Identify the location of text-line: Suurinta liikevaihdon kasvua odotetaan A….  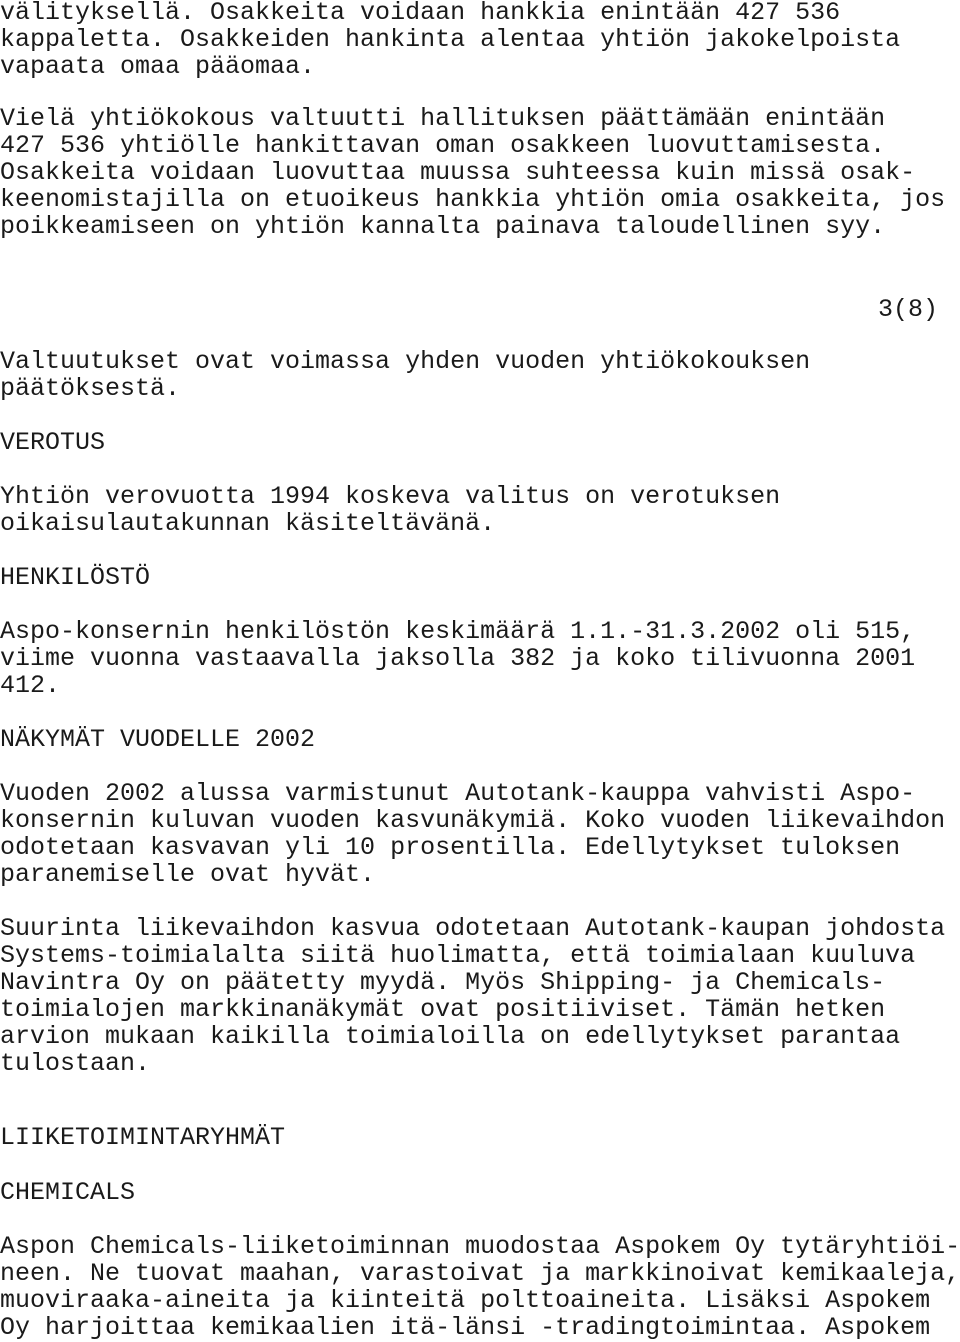
(473, 928).